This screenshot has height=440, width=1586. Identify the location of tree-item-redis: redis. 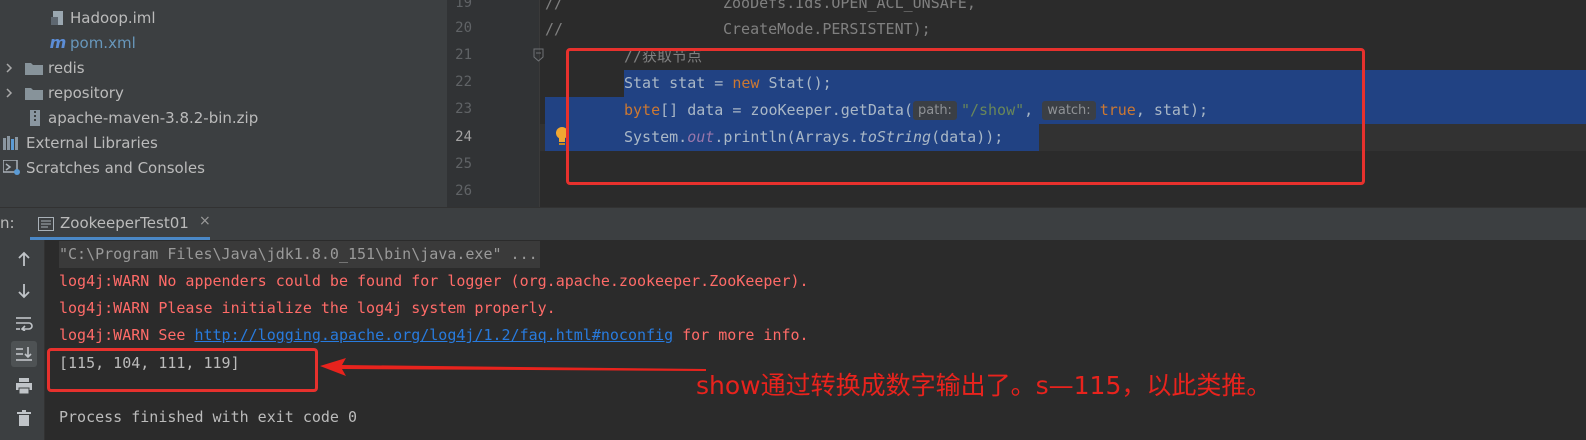
(223, 67).